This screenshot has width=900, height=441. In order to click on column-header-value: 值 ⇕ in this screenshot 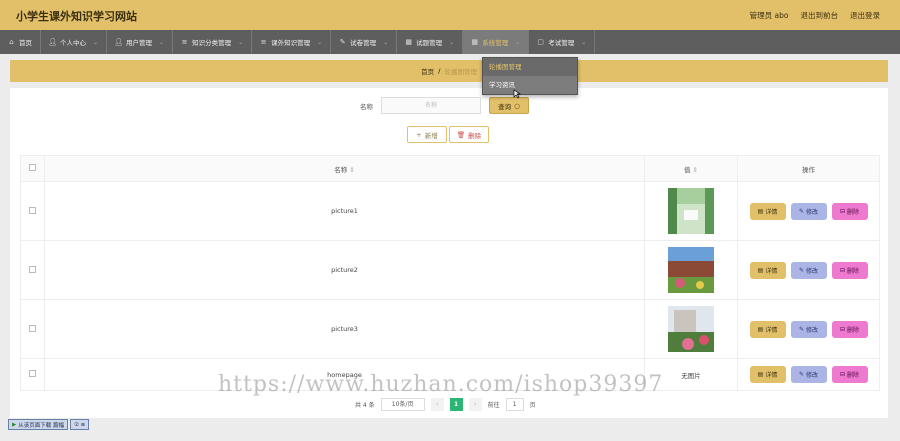, I will do `click(691, 168)`.